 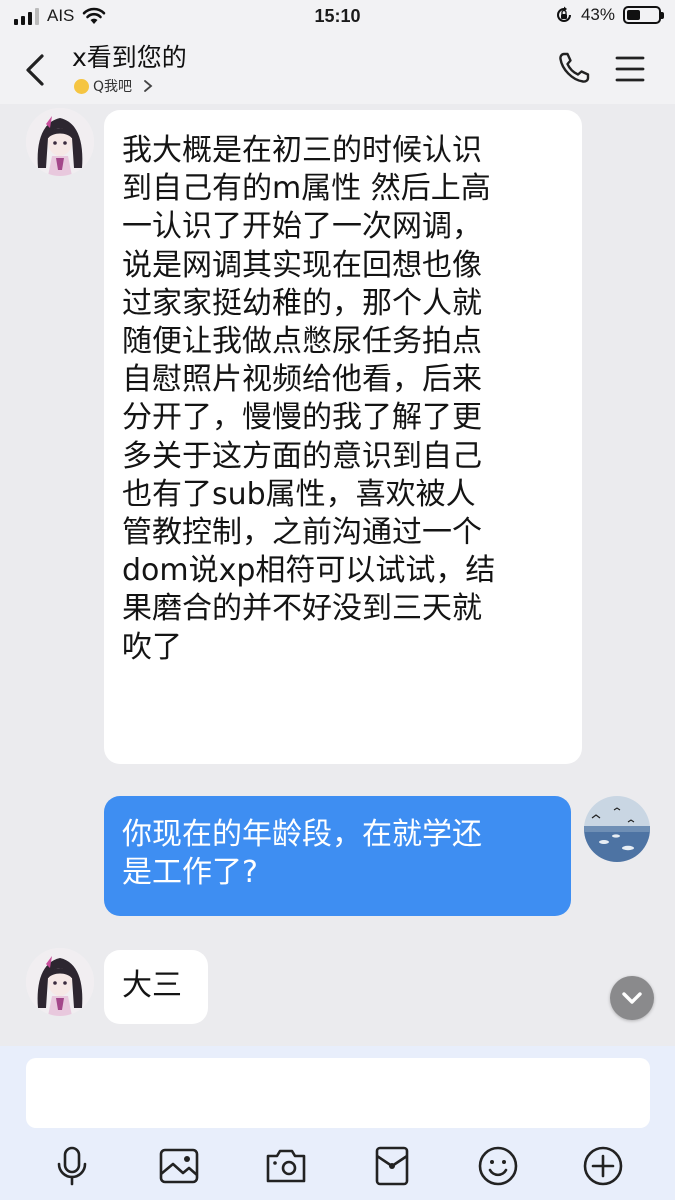 What do you see at coordinates (498, 1166) in the screenshot?
I see `emoji-icon` at bounding box center [498, 1166].